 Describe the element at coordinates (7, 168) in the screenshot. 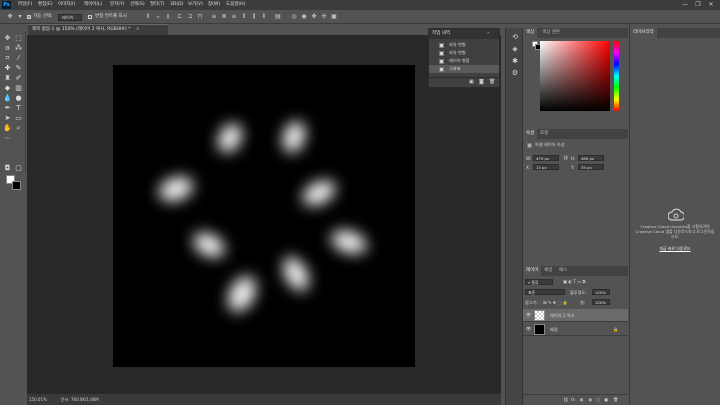

I see `quick-mask-icon: ◘` at that location.